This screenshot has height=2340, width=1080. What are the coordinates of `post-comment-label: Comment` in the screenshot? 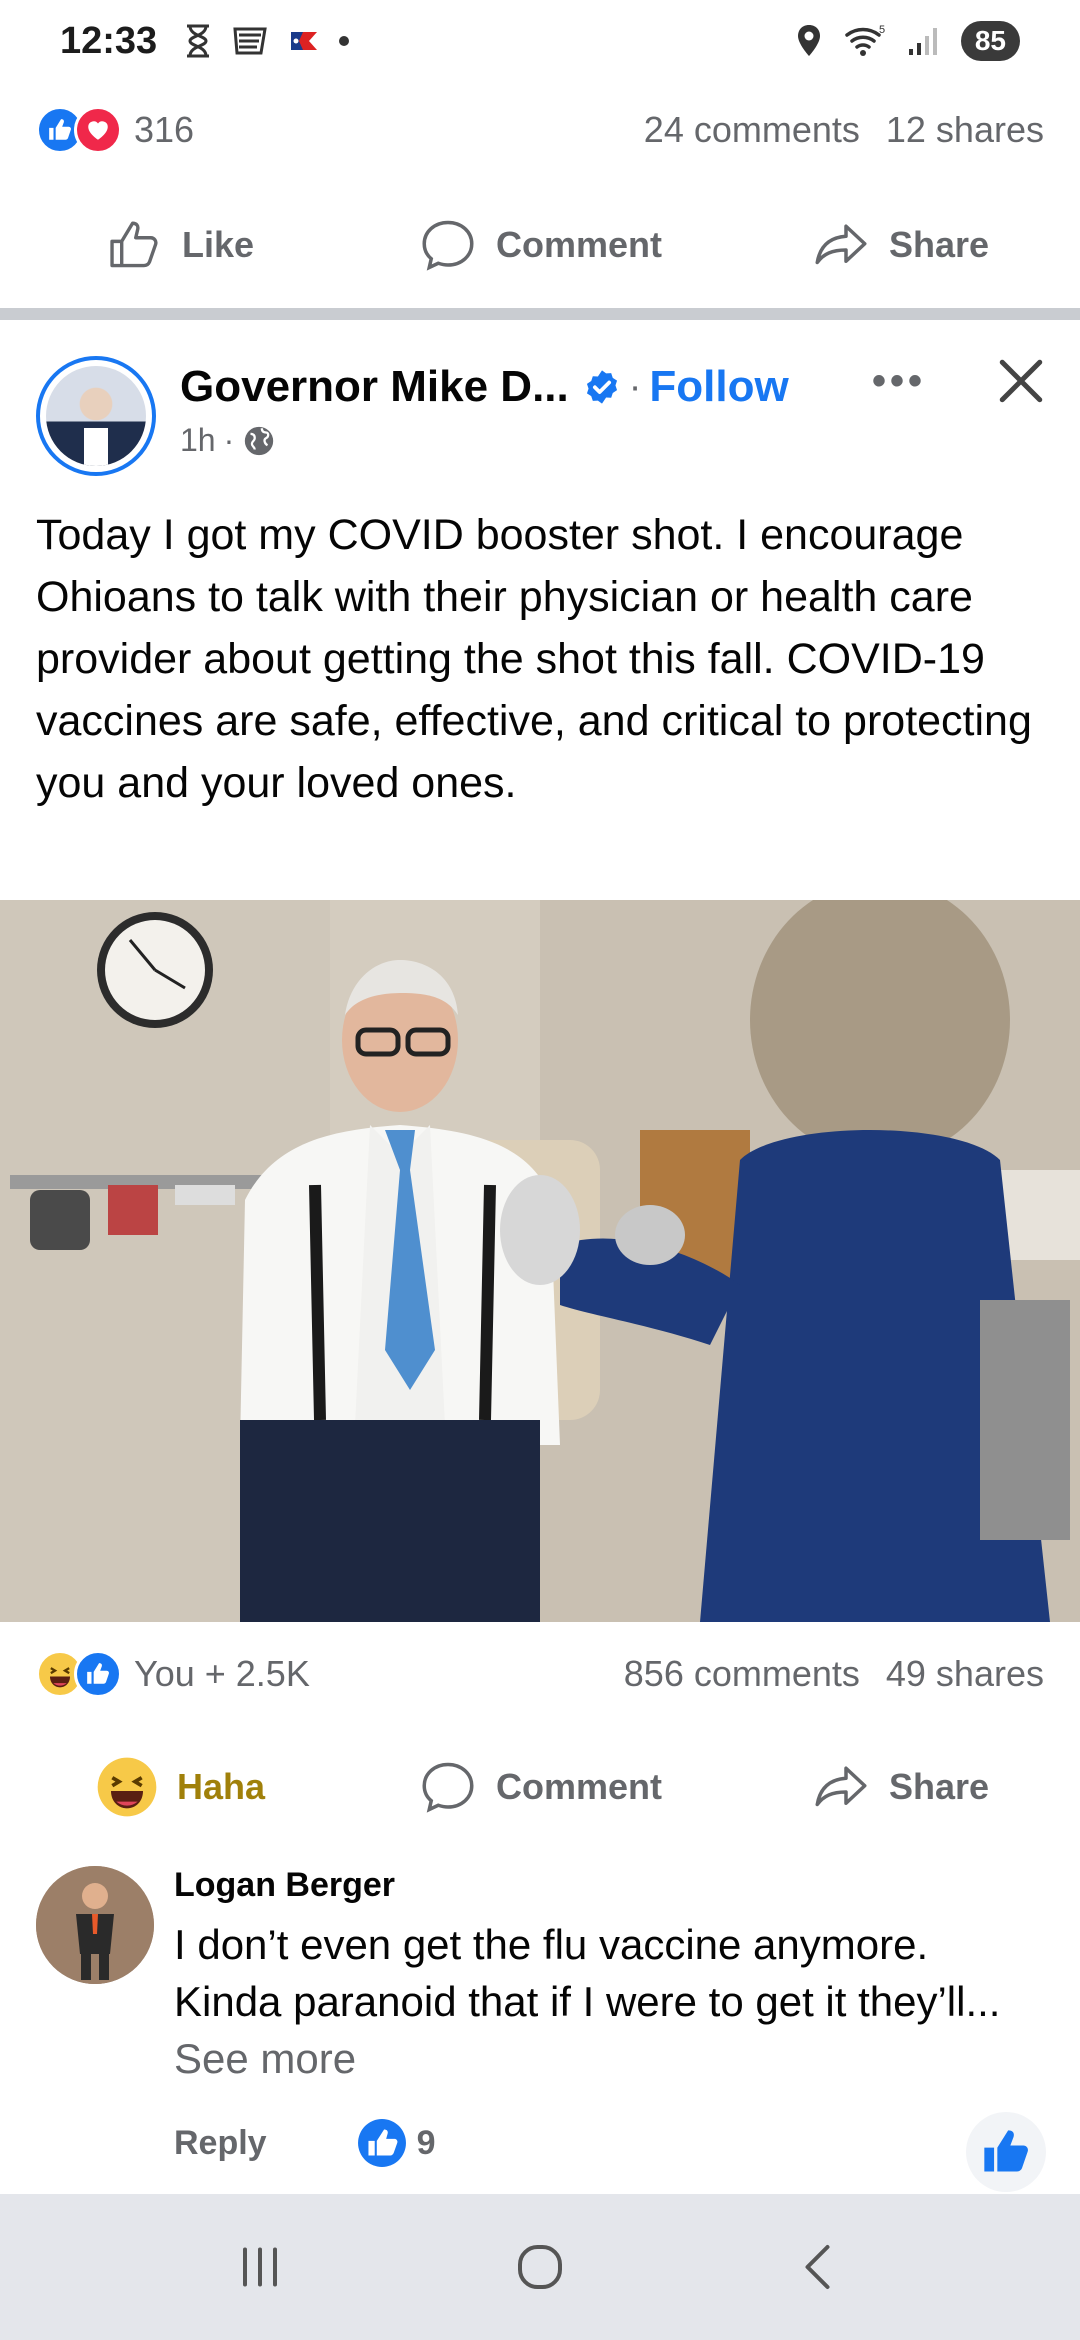 It's located at (578, 1786).